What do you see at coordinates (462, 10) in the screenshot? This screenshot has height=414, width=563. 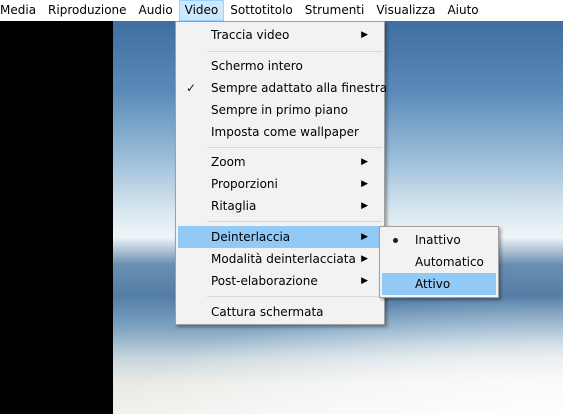 I see `menu-aiuto: Aiuto` at bounding box center [462, 10].